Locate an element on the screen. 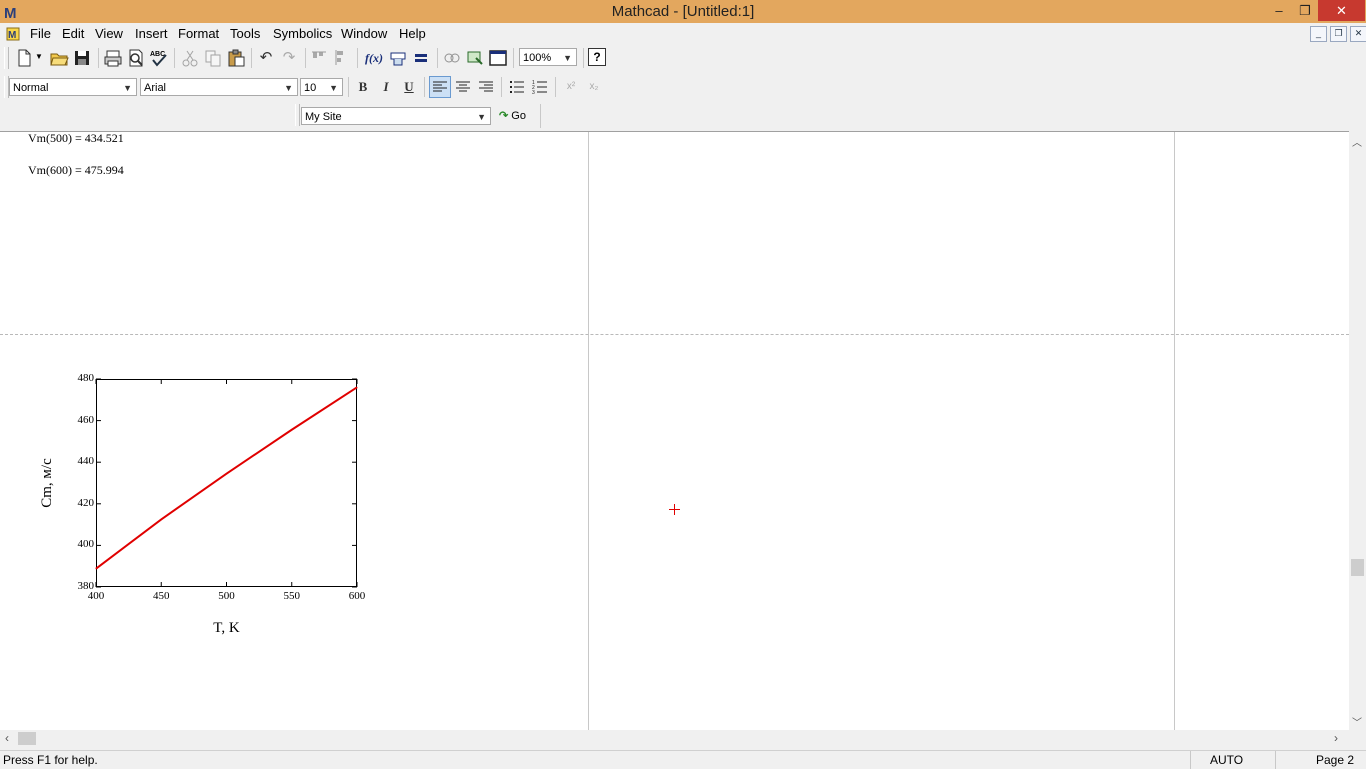 The width and height of the screenshot is (1366, 769). menu-window: Window is located at coordinates (364, 33).